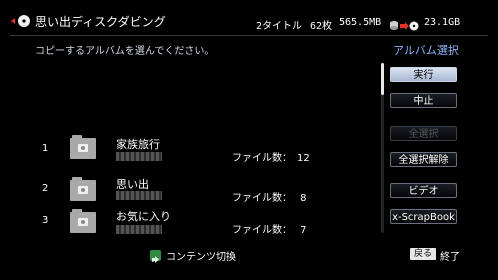 The width and height of the screenshot is (498, 280). I want to click on title-count: 2タイトル, so click(279, 26).